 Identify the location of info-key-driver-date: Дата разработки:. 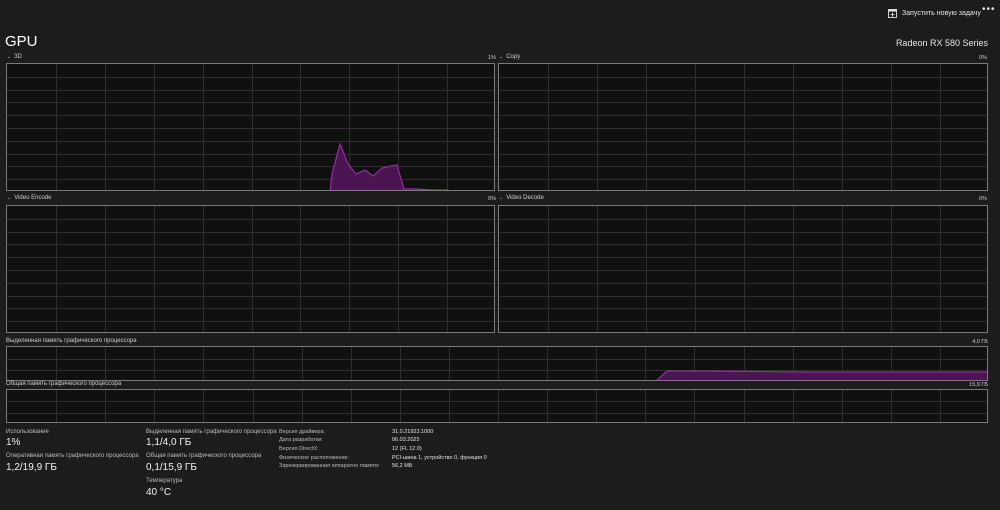
(301, 440).